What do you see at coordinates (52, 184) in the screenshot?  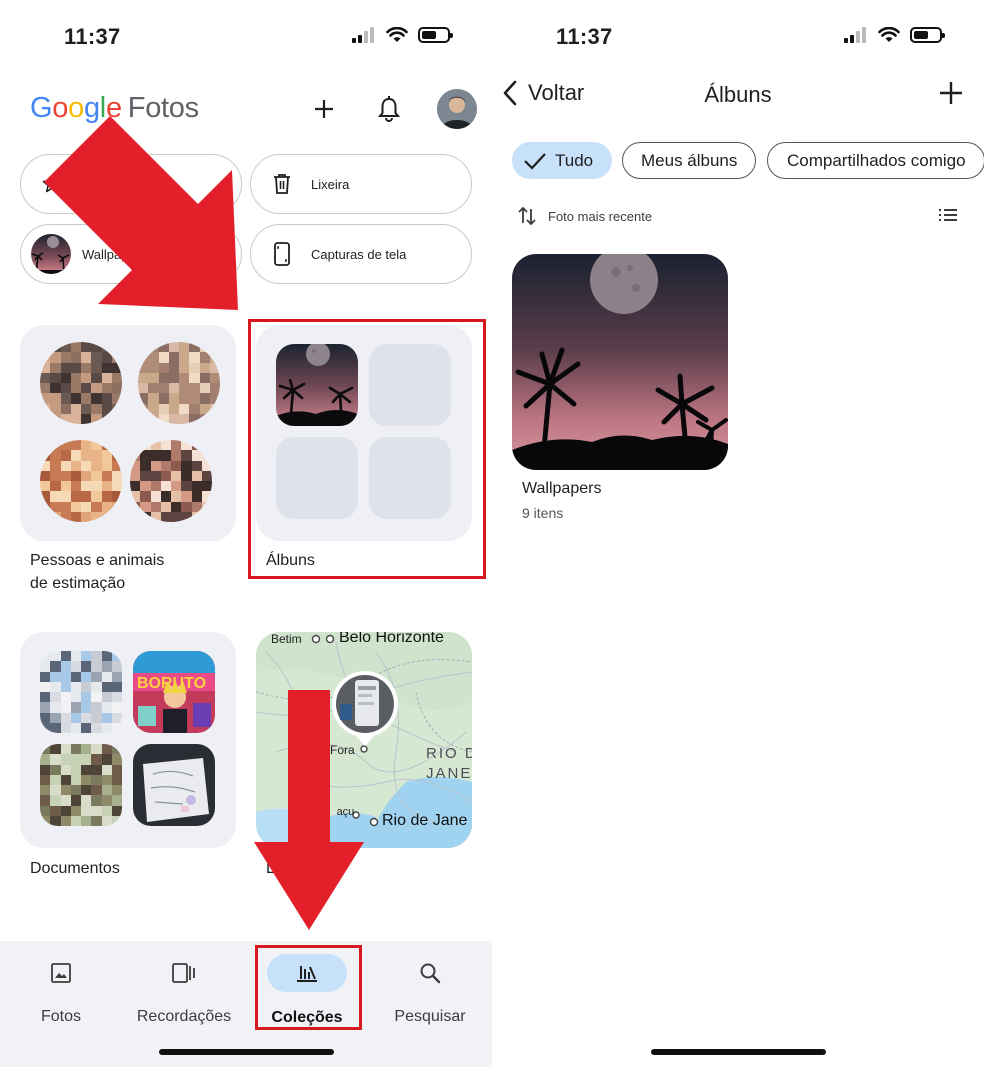 I see `star-icon` at bounding box center [52, 184].